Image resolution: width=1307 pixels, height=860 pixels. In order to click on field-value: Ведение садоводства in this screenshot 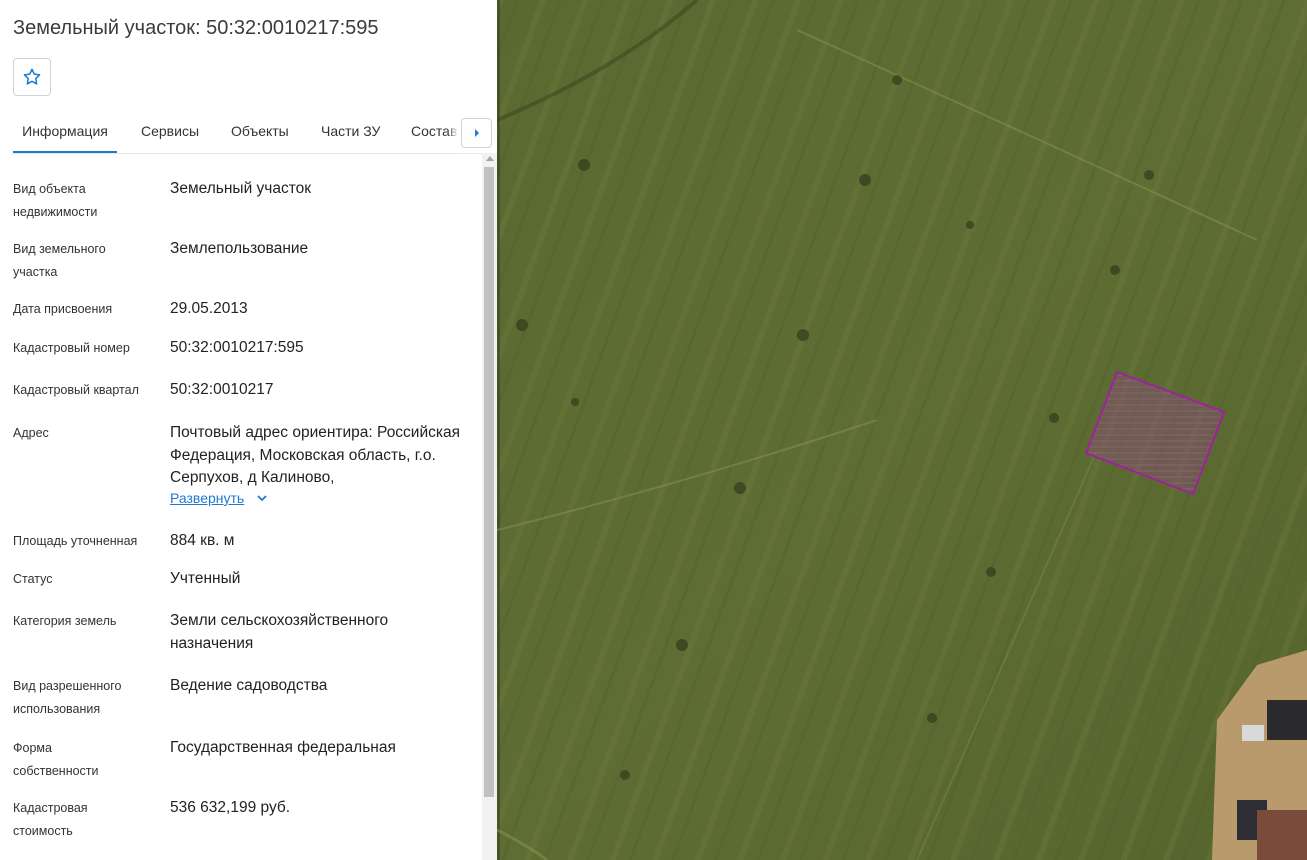, I will do `click(249, 685)`.